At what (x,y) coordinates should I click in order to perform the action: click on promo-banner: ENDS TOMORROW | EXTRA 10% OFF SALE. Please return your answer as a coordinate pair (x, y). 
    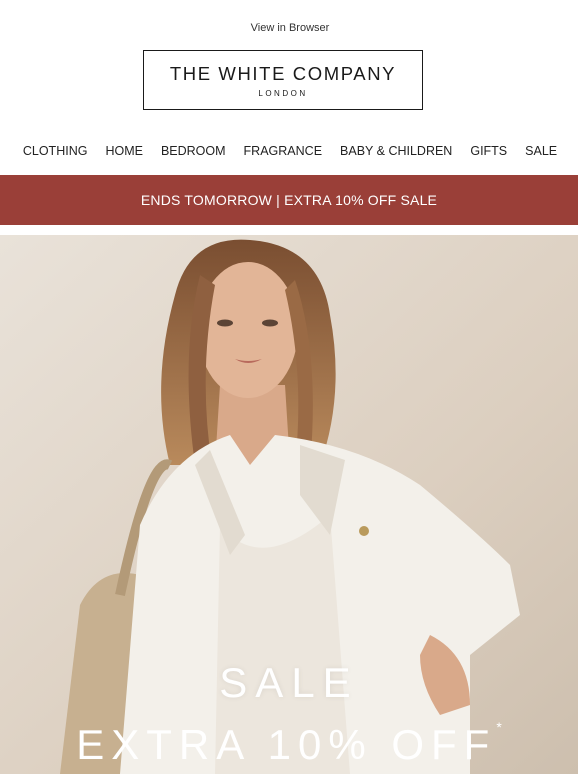
    Looking at the image, I should click on (289, 200).